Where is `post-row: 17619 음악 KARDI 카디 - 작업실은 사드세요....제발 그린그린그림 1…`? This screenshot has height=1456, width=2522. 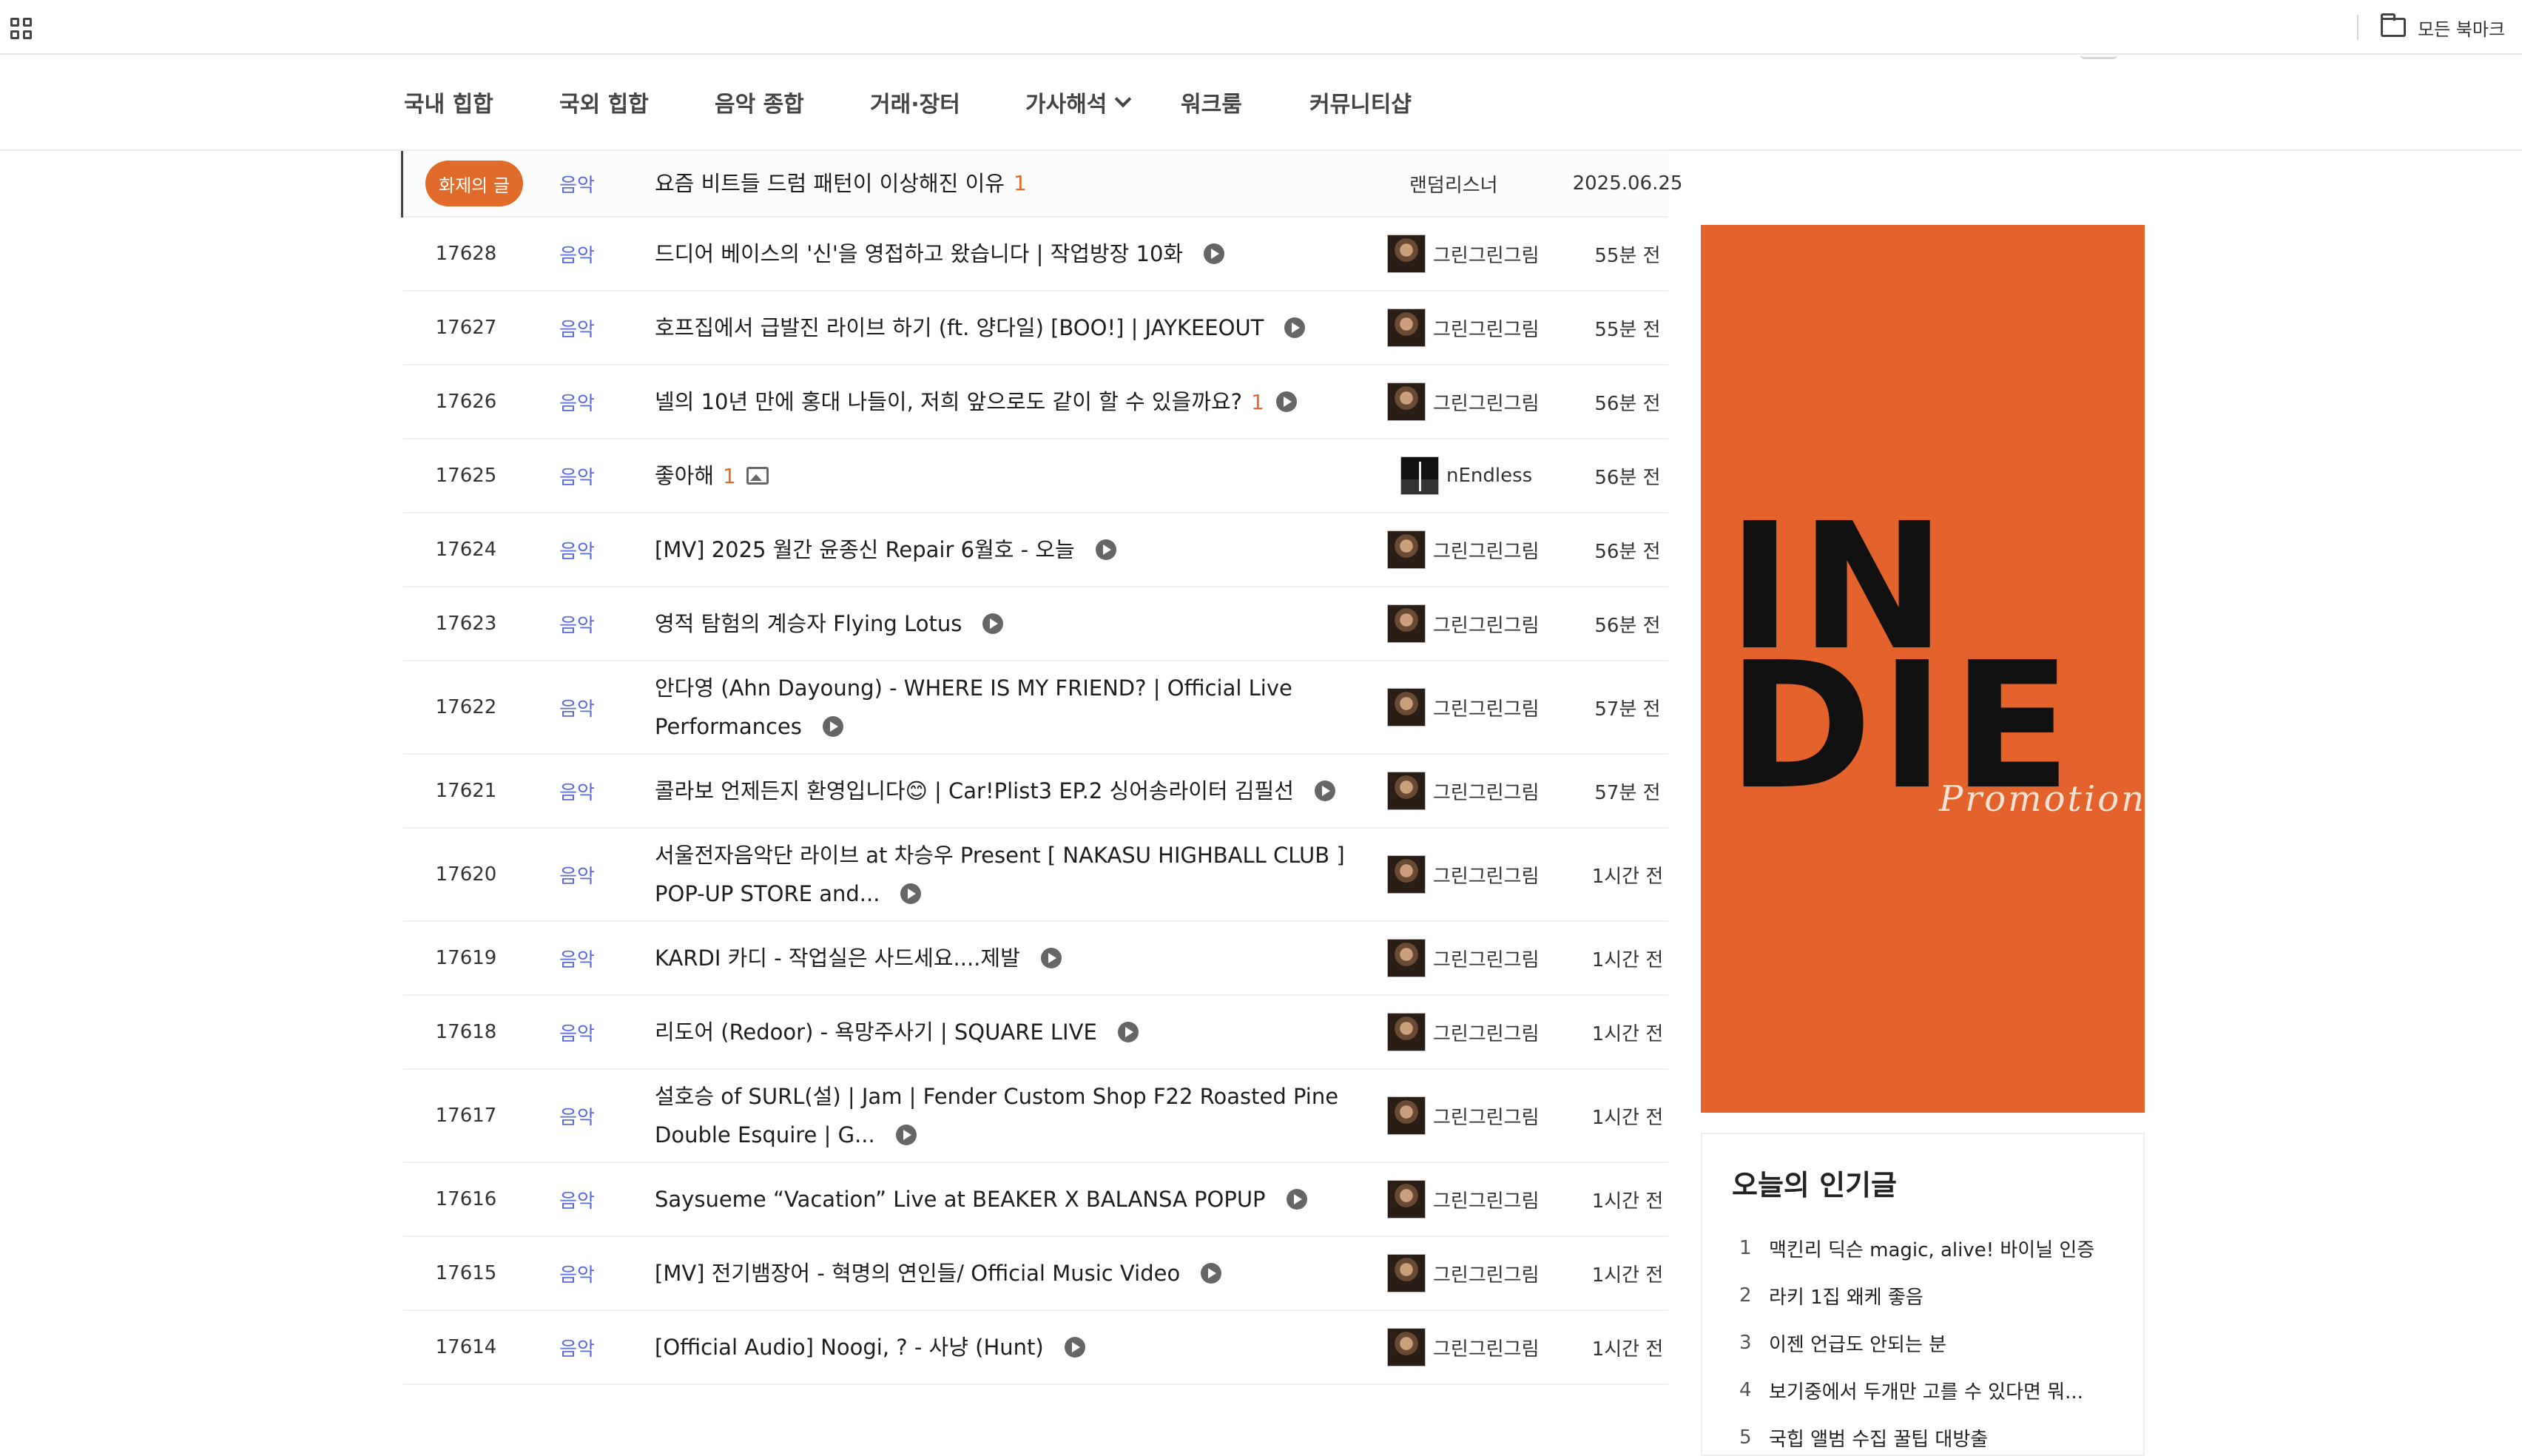 post-row: 17619 음악 KARDI 카디 - 작업실은 사드세요....제발 그린그린그림 1… is located at coordinates (1036, 959).